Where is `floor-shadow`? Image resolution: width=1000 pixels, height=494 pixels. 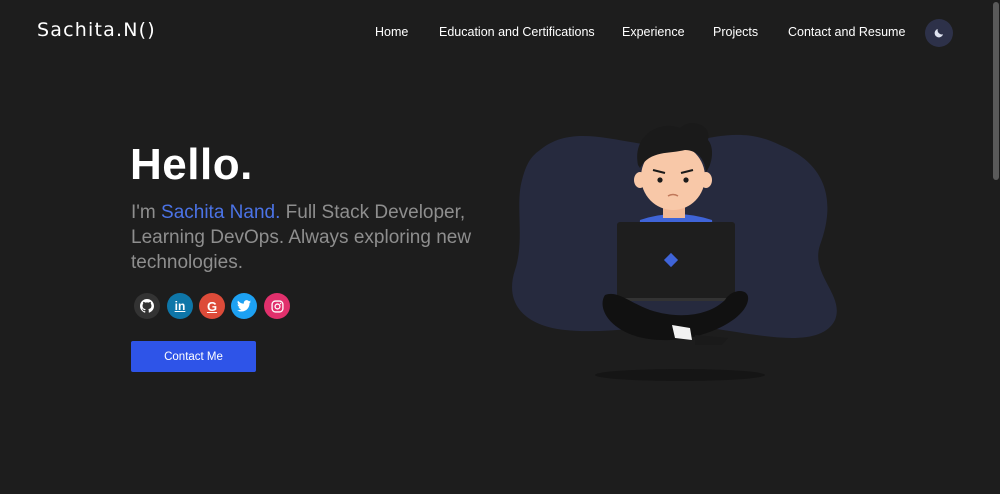
floor-shadow is located at coordinates (680, 375).